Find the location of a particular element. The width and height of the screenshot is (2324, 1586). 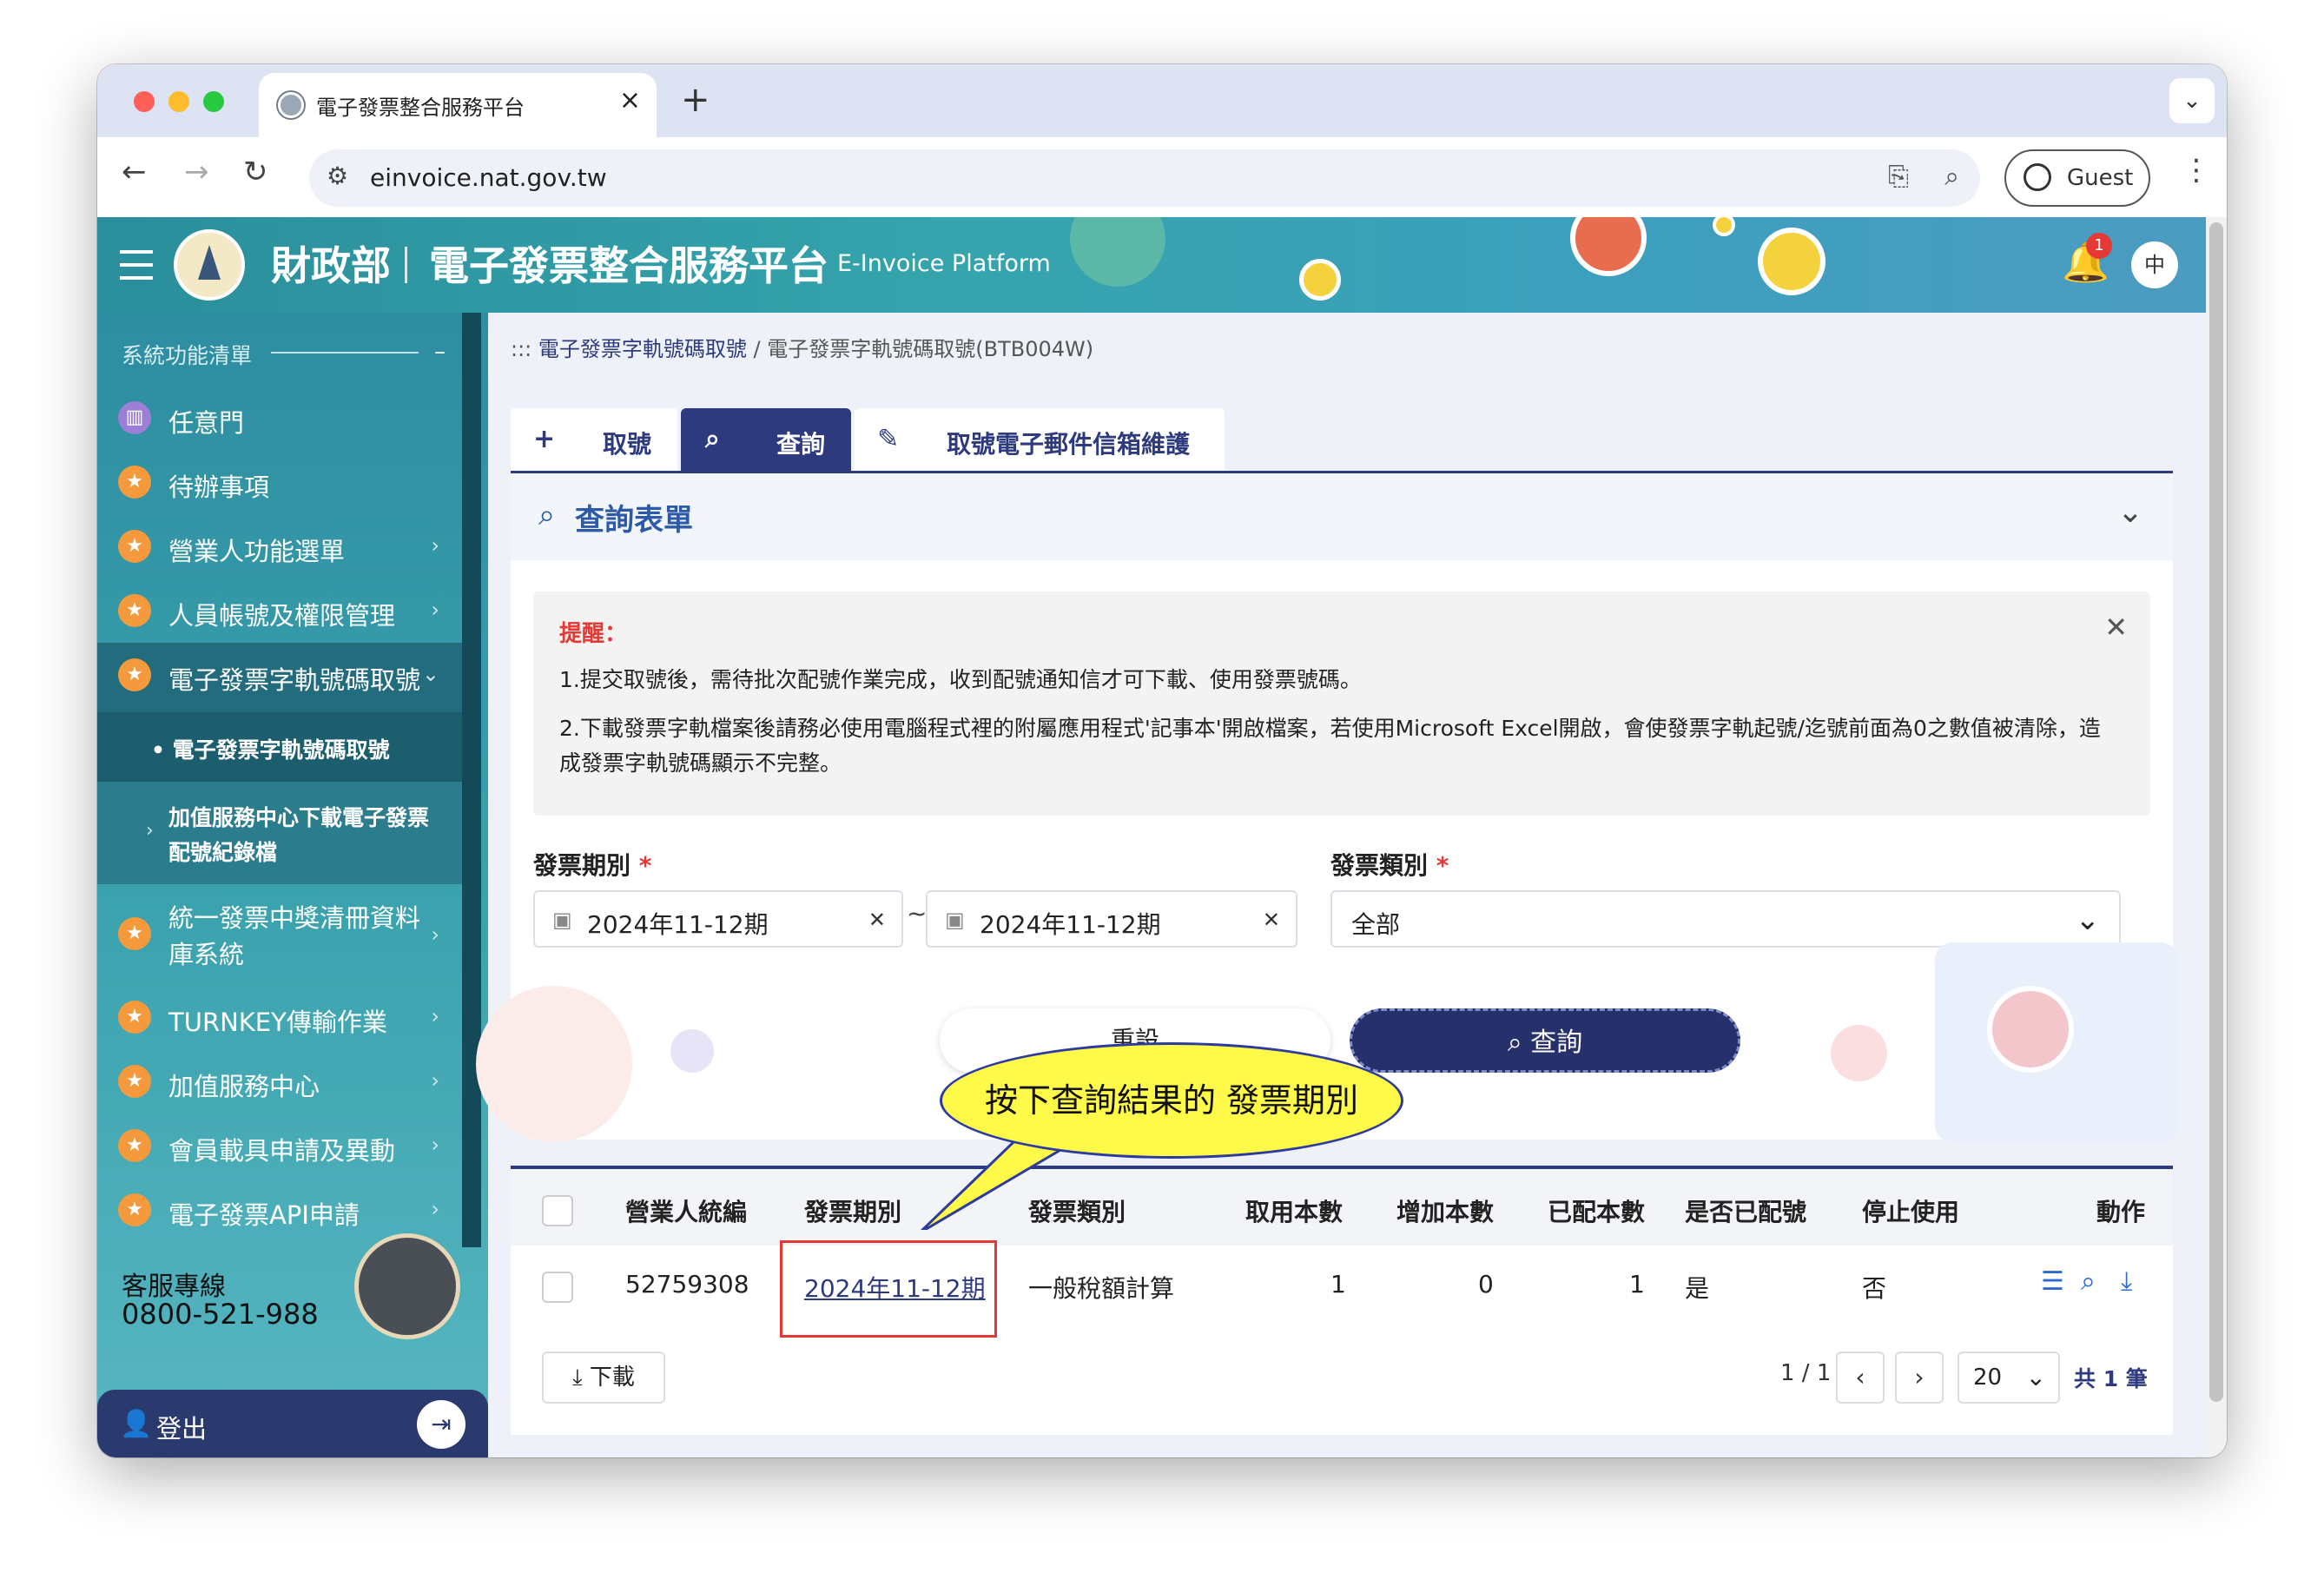

profile-button: Guest is located at coordinates (2077, 178).